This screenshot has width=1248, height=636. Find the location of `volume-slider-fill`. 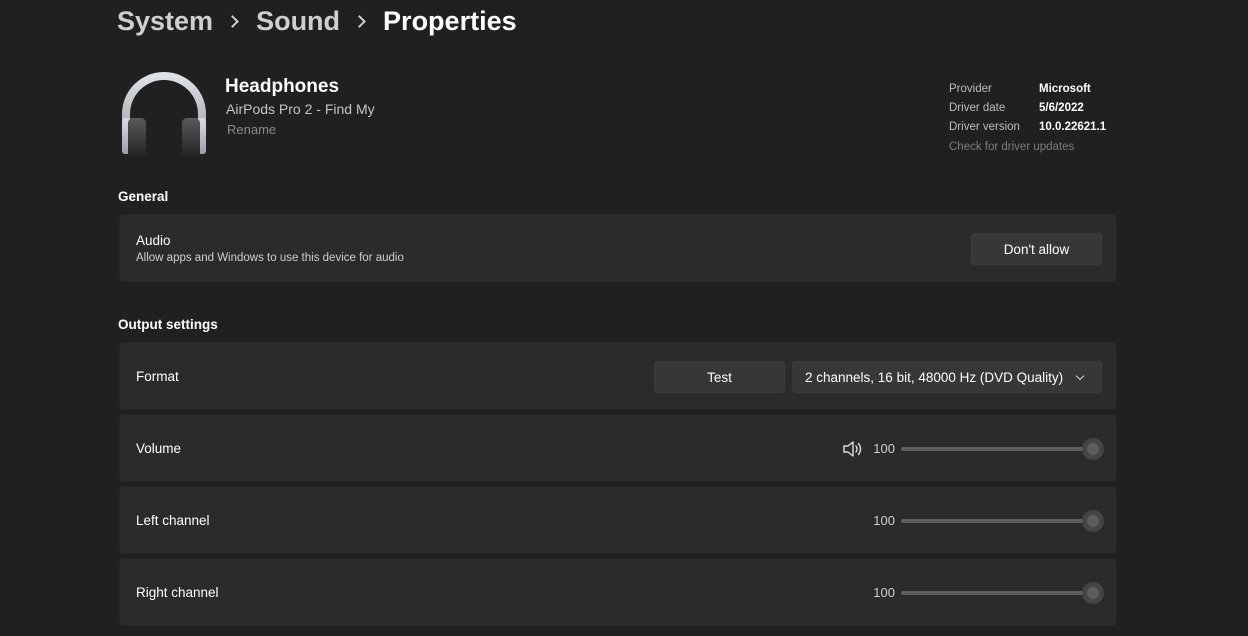

volume-slider-fill is located at coordinates (997, 449).